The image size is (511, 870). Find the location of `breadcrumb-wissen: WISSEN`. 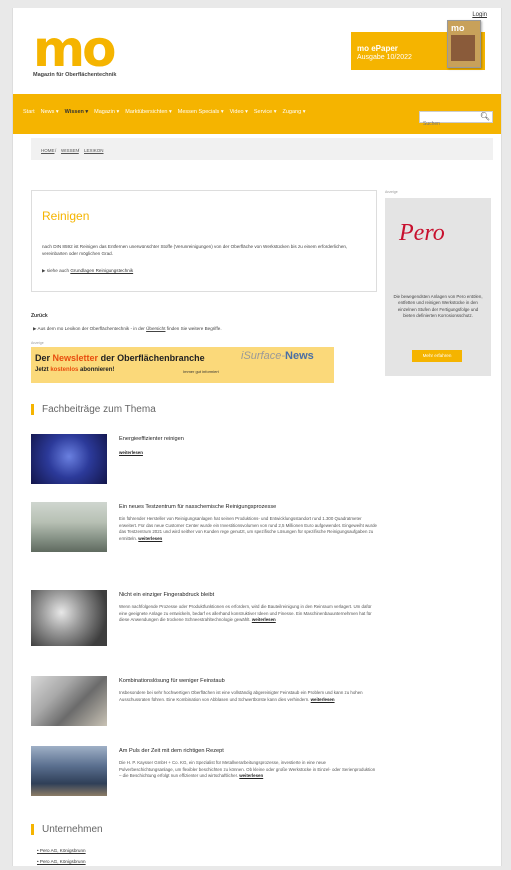

breadcrumb-wissen: WISSEN is located at coordinates (70, 150).